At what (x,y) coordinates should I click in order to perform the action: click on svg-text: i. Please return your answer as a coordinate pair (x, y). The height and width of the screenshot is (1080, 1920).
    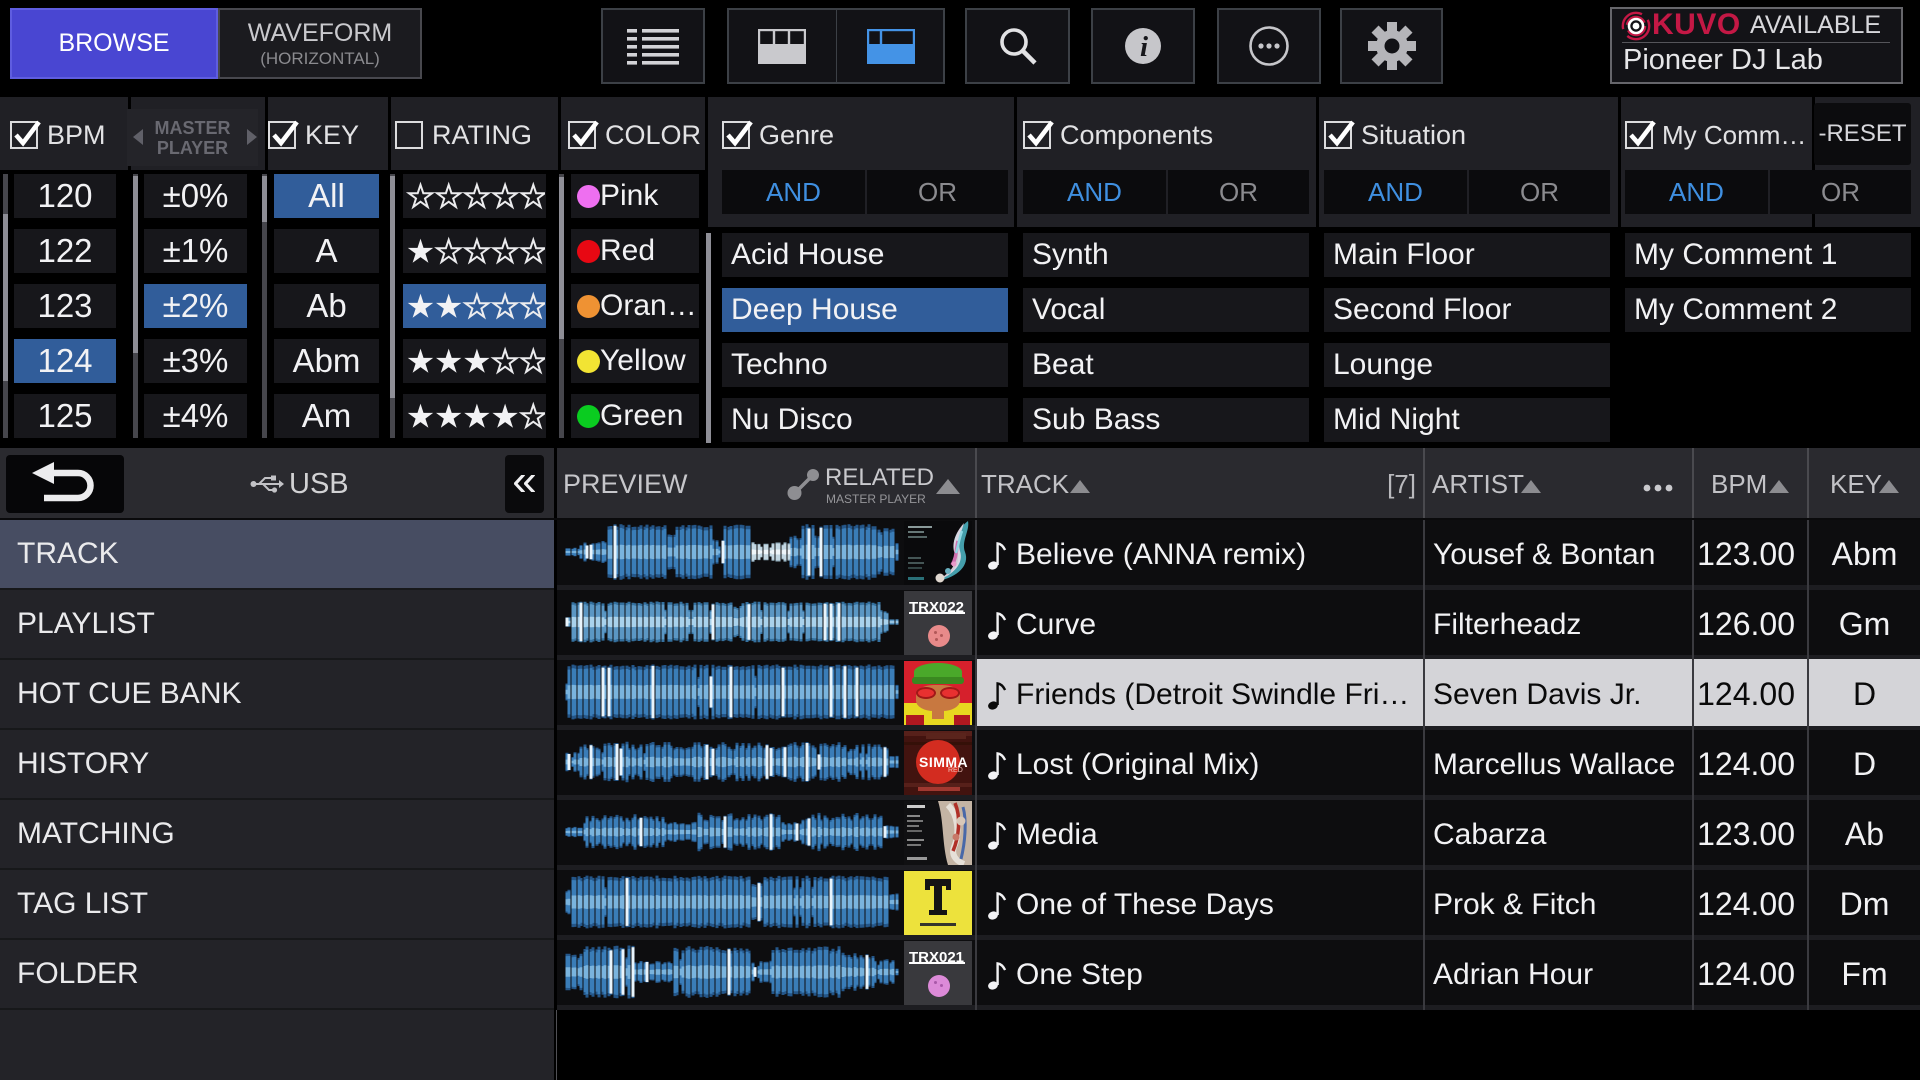
    Looking at the image, I should click on (1144, 47).